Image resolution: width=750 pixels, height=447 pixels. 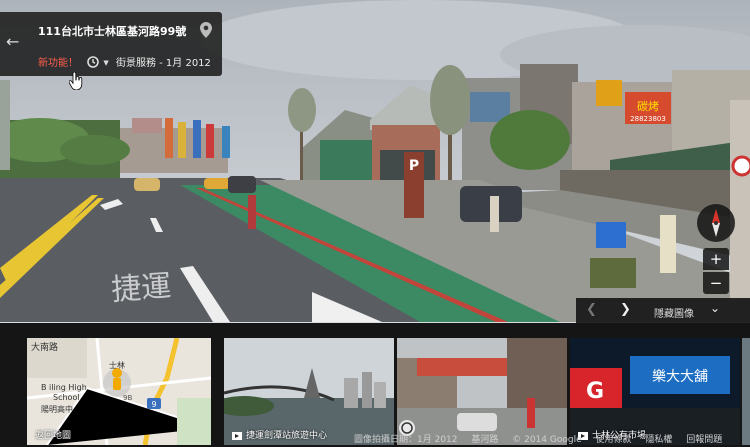 I want to click on copyright: © 2014 Google, so click(x=547, y=440).